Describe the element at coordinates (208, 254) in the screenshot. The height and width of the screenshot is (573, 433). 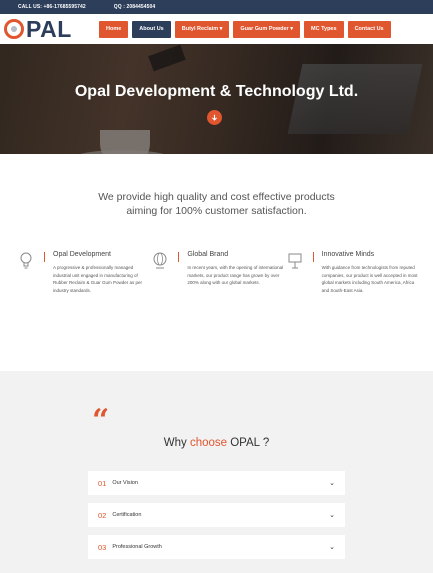
I see `feature-title: Global Brand` at that location.